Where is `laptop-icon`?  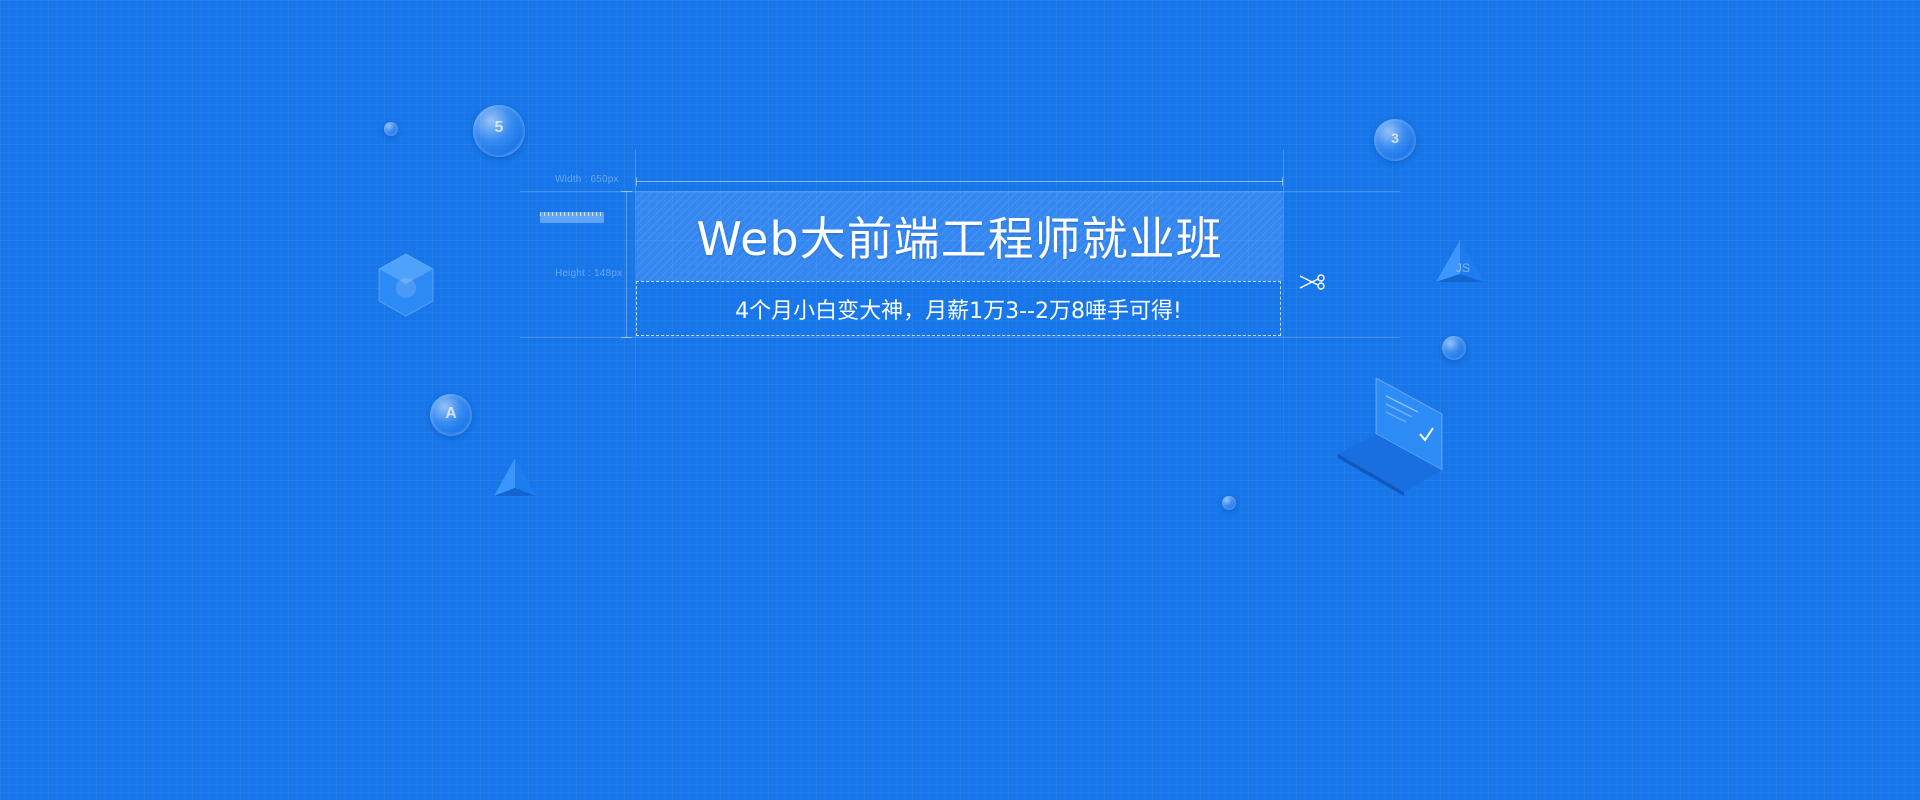
laptop-icon is located at coordinates (1390, 436).